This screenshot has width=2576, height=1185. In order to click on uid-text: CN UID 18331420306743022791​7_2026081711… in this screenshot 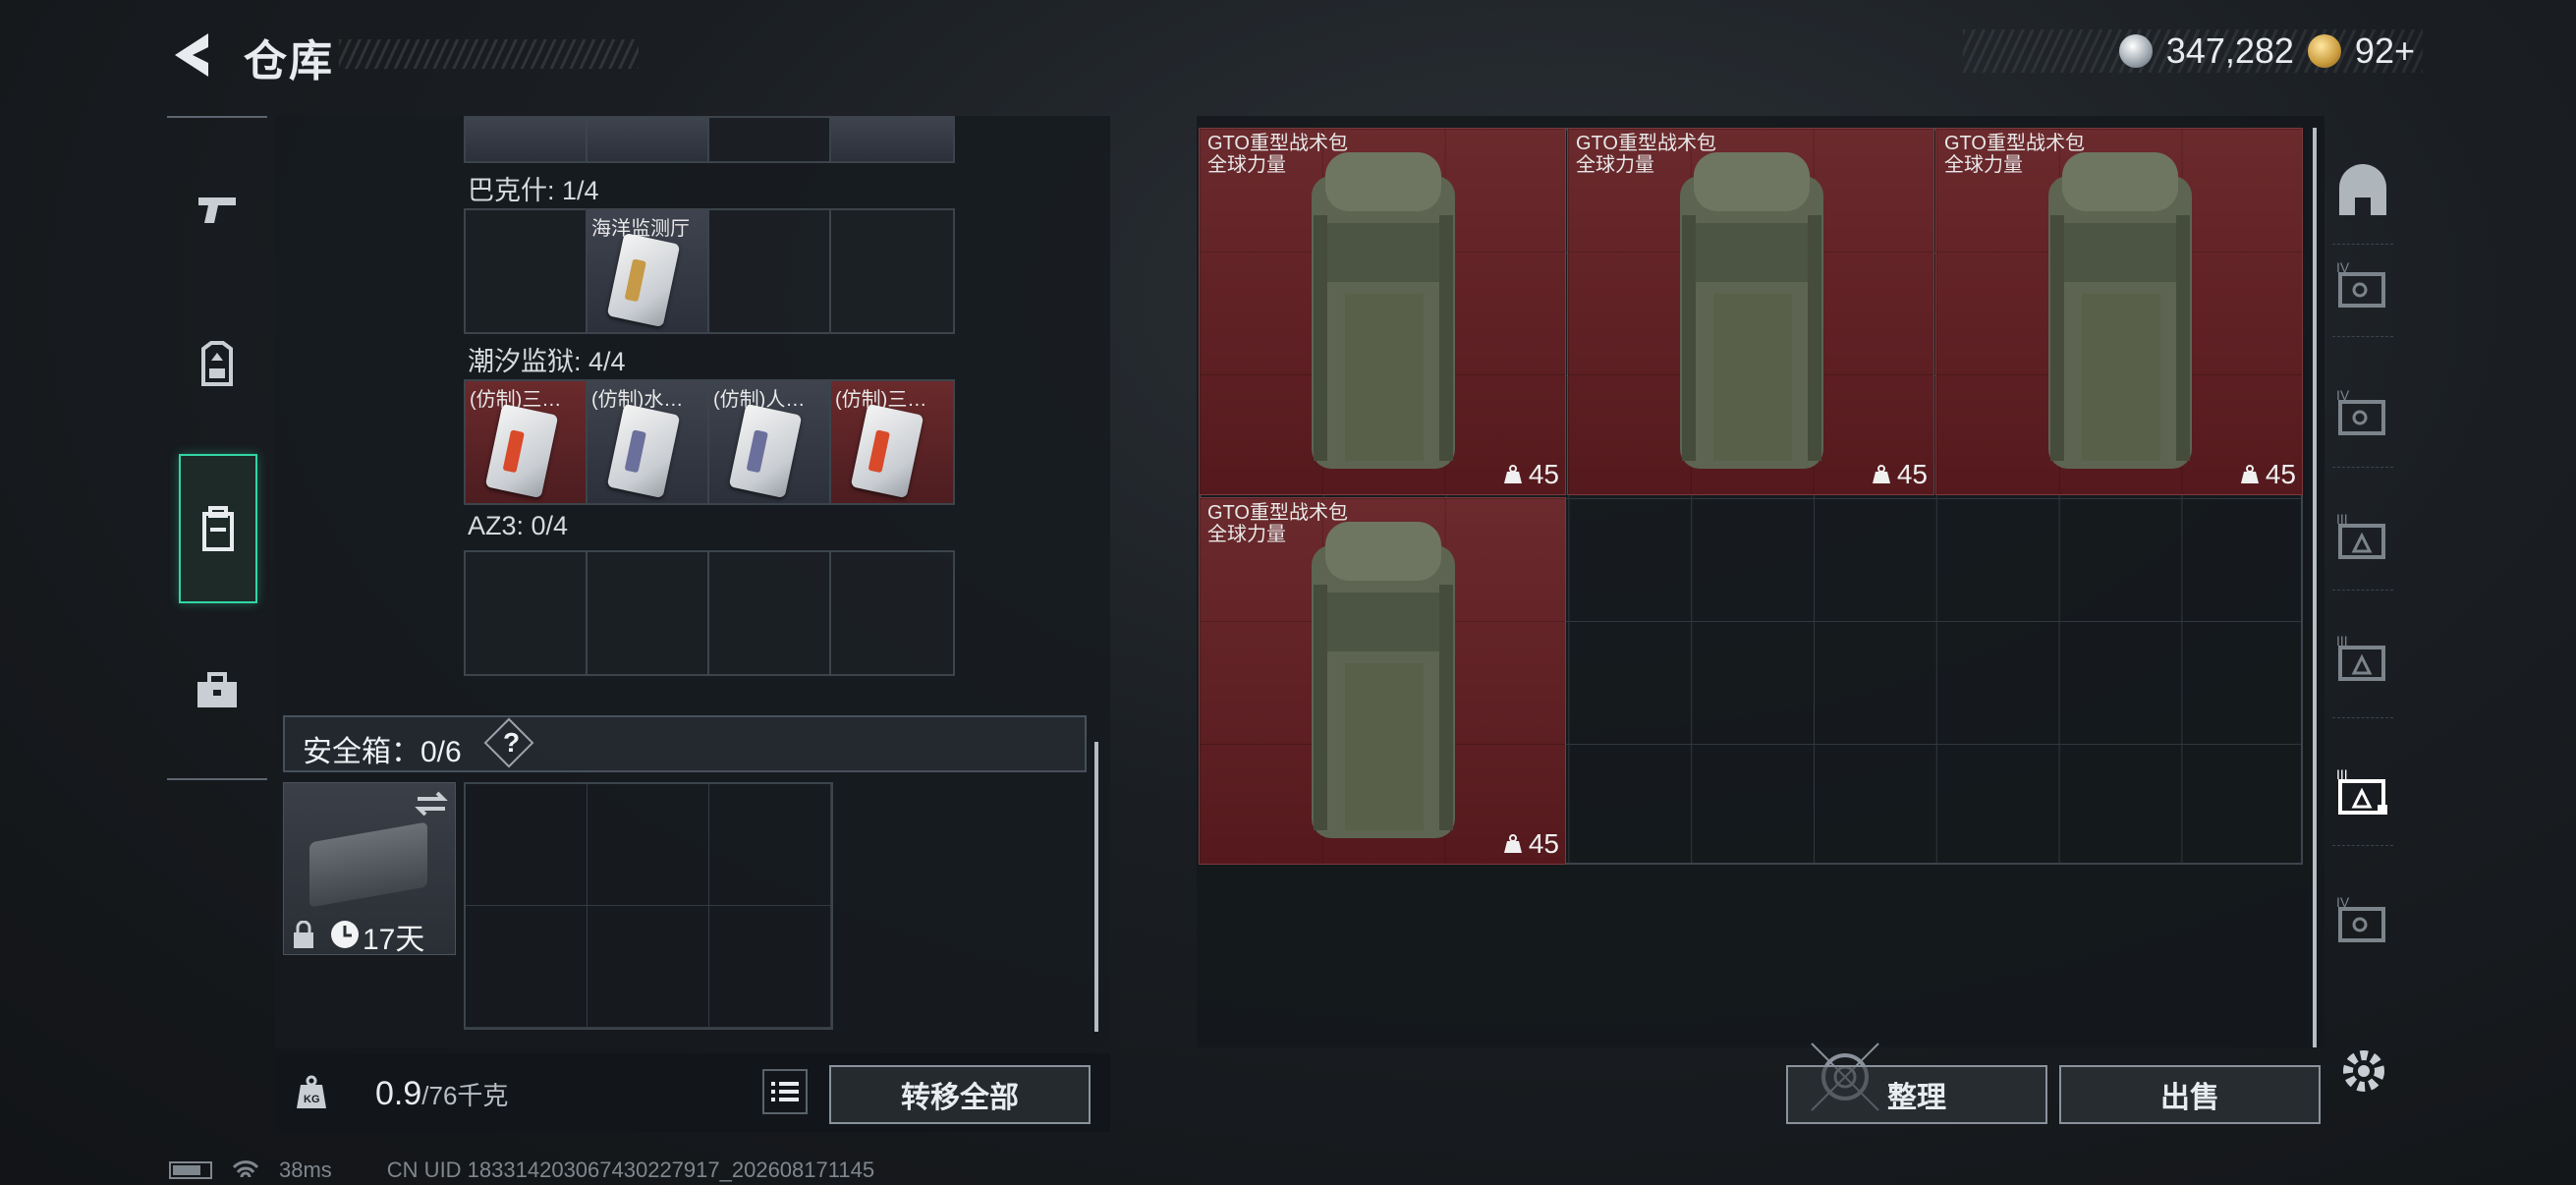, I will do `click(630, 1169)`.